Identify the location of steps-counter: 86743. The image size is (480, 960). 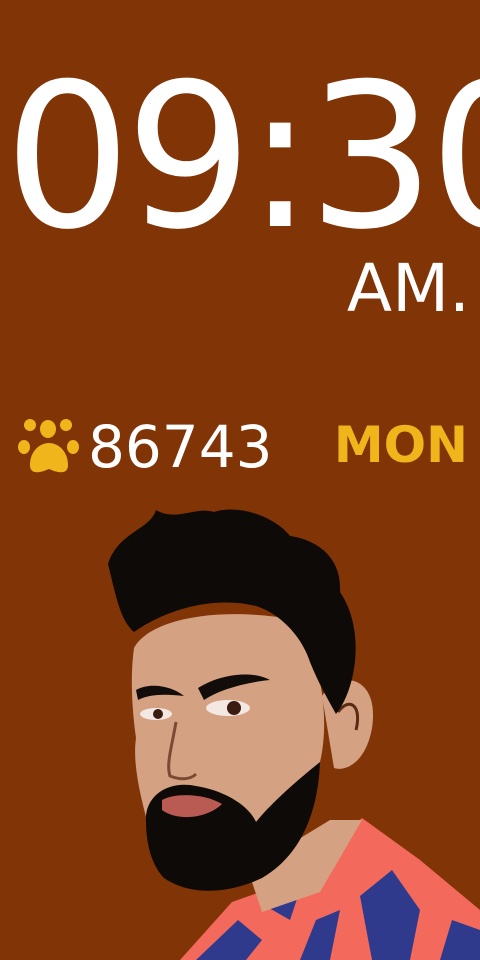
(145, 447).